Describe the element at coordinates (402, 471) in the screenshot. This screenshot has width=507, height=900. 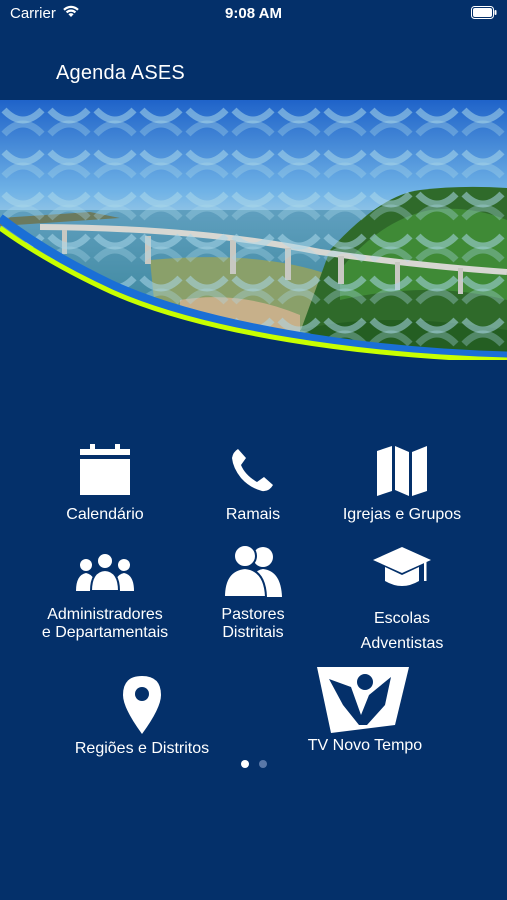
I see `map-icon` at that location.